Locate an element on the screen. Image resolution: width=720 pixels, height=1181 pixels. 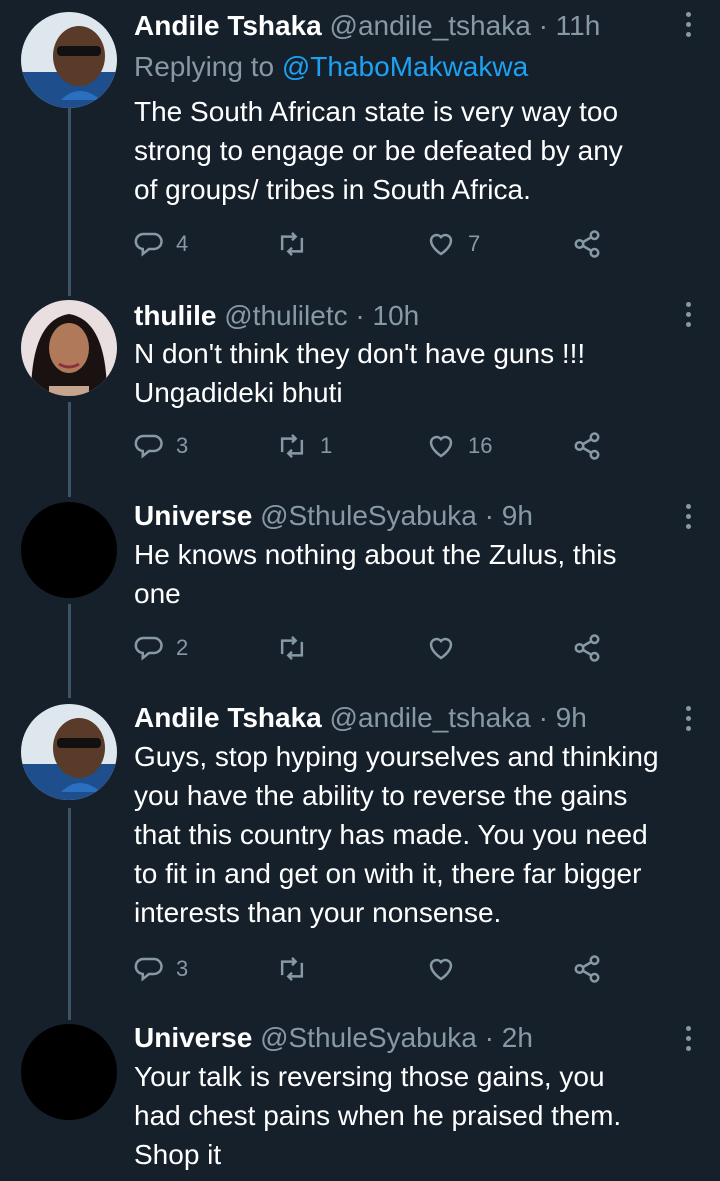
timestamp: 10h is located at coordinates (396, 315).